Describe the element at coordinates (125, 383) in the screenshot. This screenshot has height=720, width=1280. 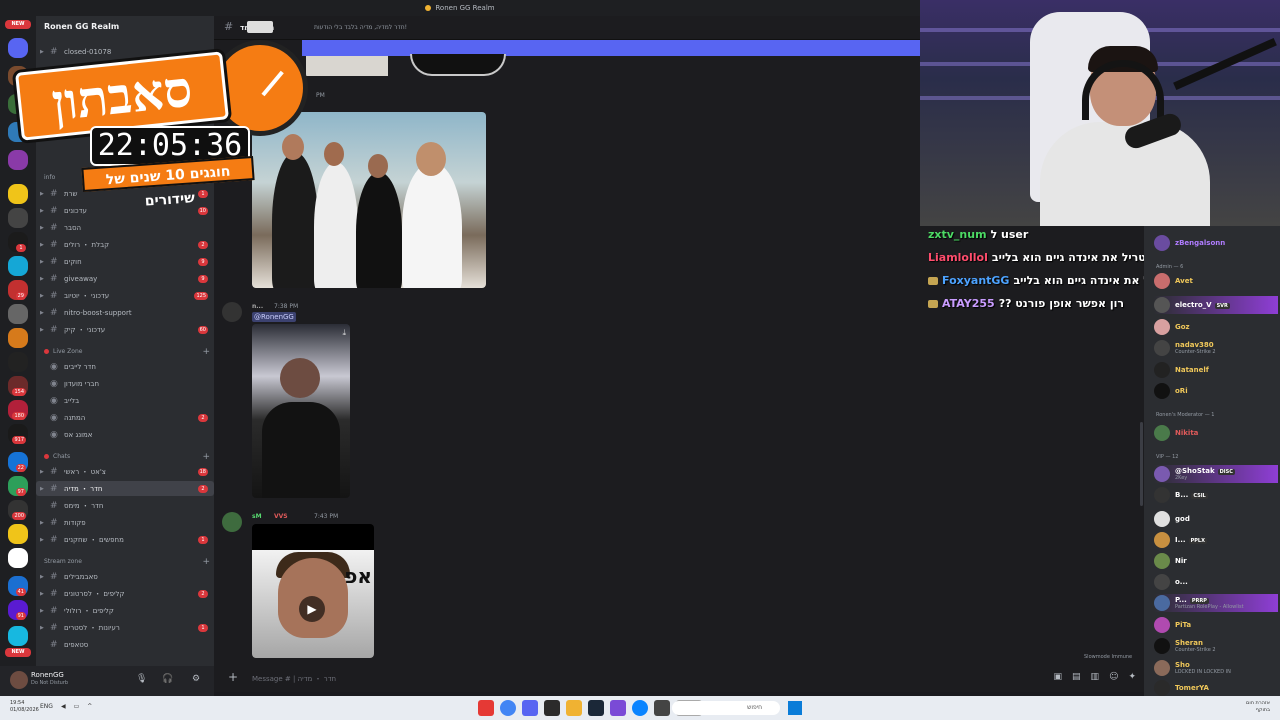
I see `voice-channel-item: ◉ חברי מועדון` at that location.